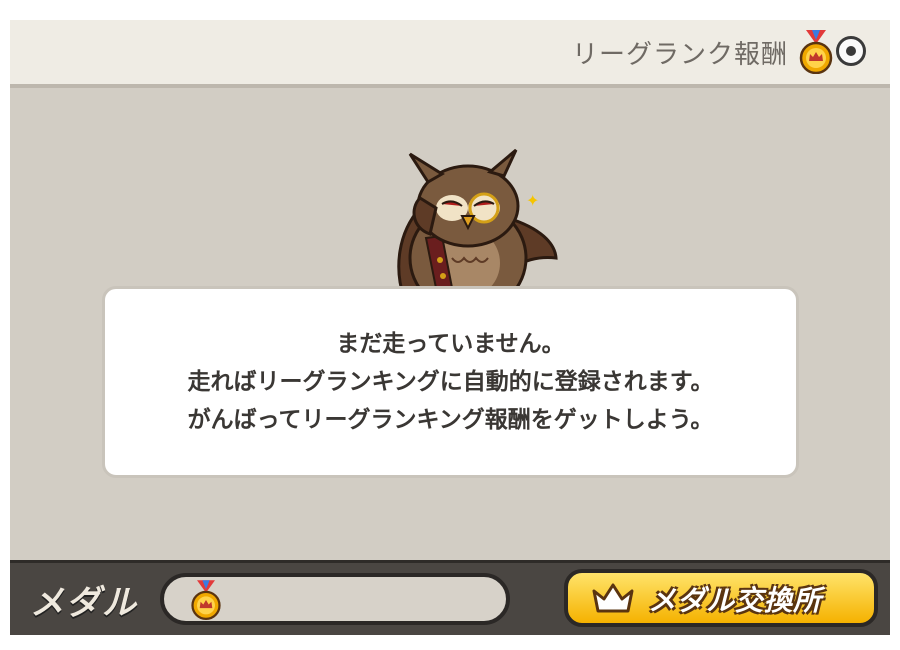 This screenshot has width=900, height=650. I want to click on footer-bar: メダル メダル交換所, so click(450, 597).